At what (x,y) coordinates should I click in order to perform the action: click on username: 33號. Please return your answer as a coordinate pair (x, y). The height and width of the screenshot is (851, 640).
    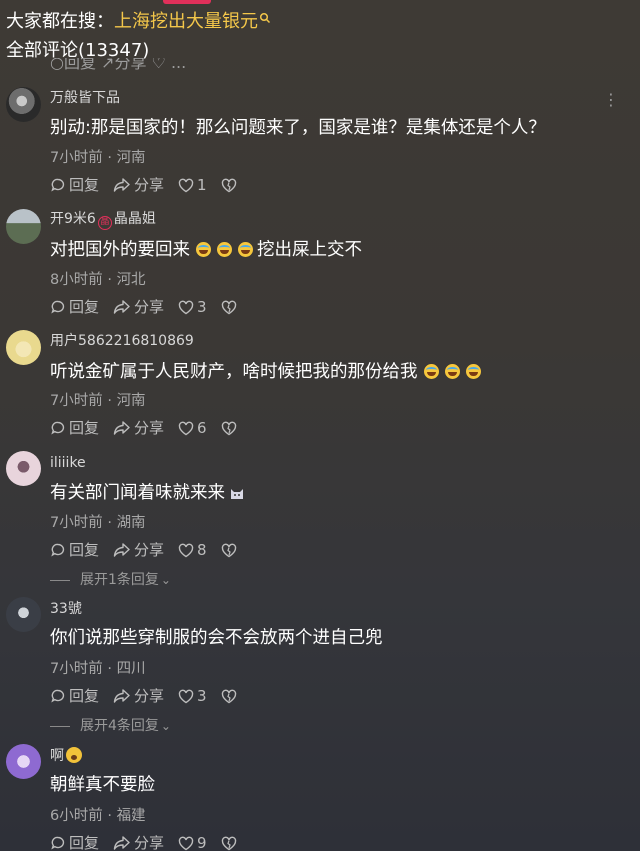
    Looking at the image, I should click on (66, 609).